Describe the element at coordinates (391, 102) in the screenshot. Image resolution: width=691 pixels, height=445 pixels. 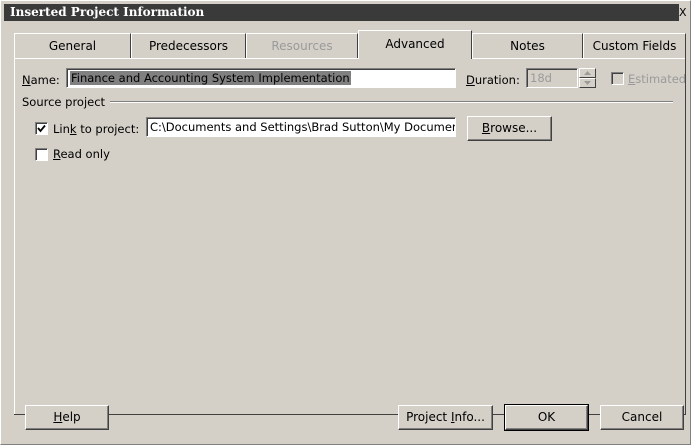
I see `source-project-divider` at that location.